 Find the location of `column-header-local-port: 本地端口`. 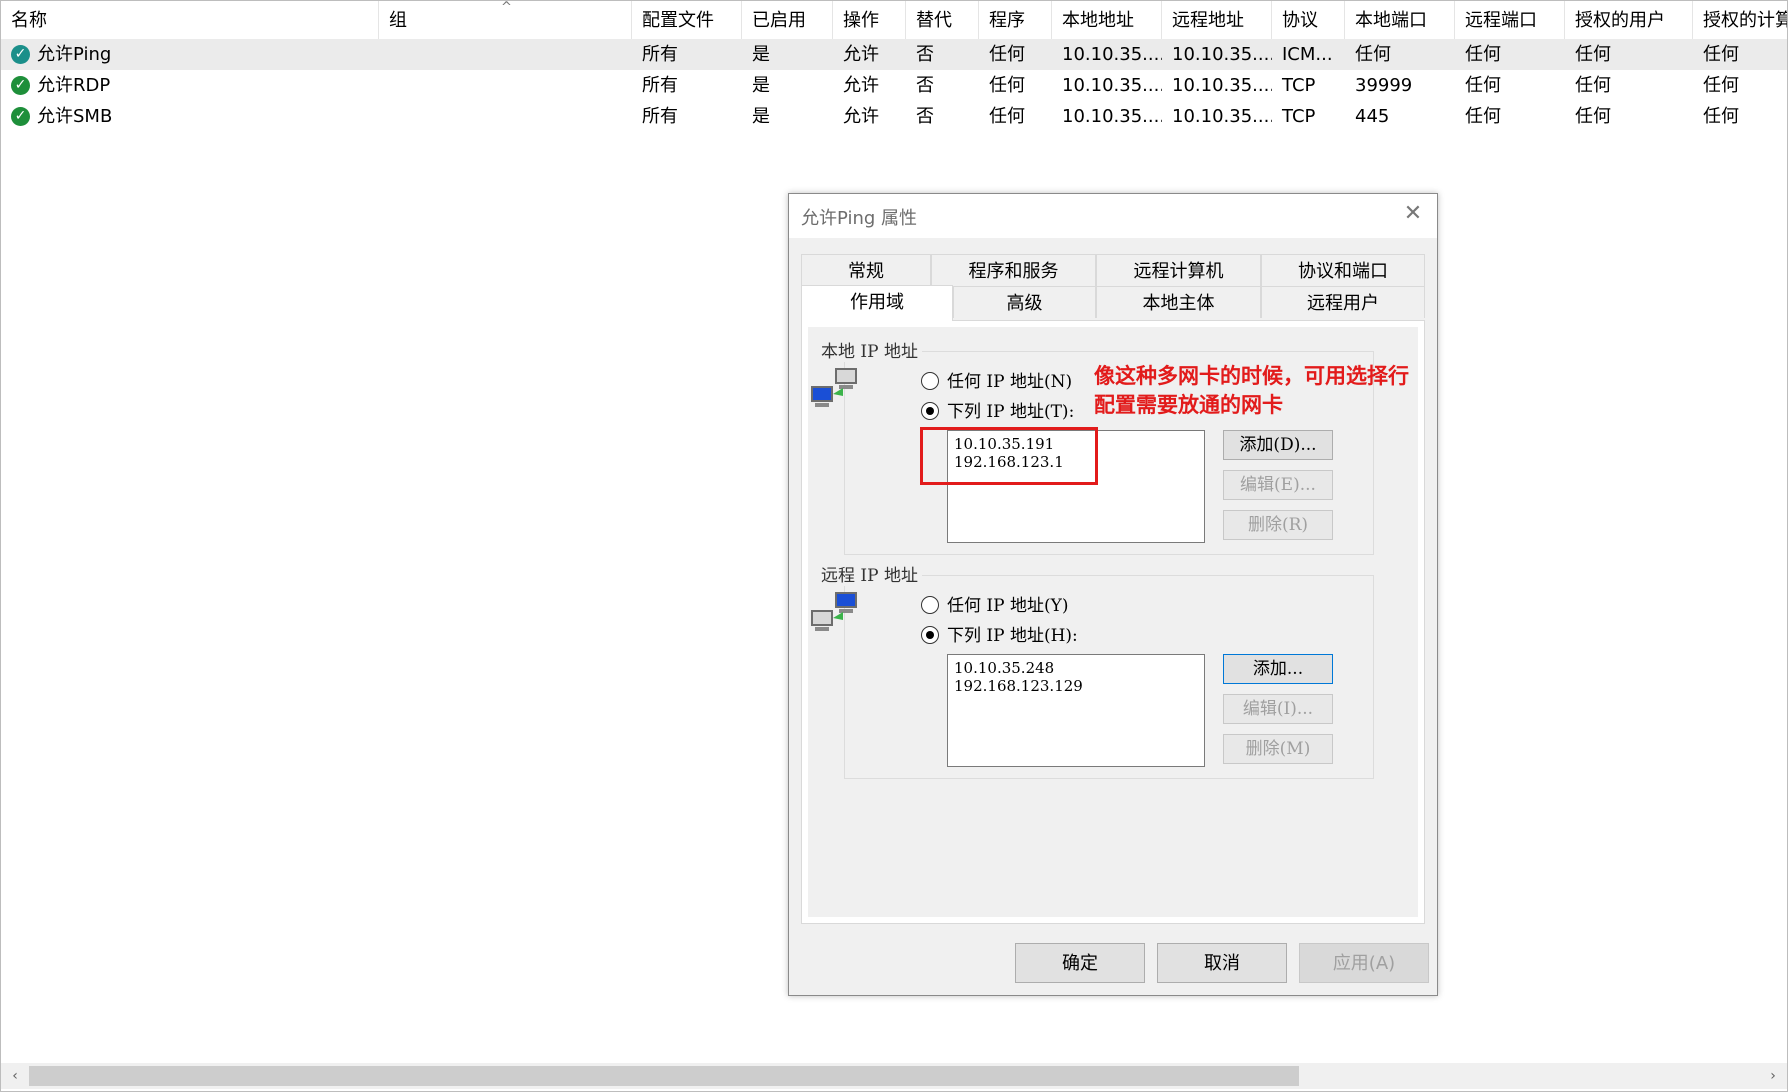

column-header-local-port: 本地端口 is located at coordinates (1400, 20).